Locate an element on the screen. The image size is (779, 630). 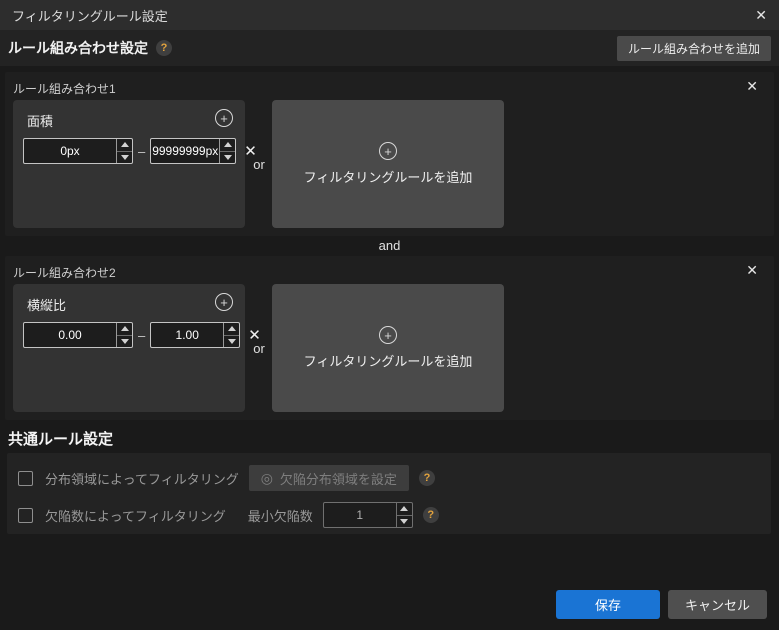
max-value-spinbox: 99999999px is located at coordinates (193, 151).